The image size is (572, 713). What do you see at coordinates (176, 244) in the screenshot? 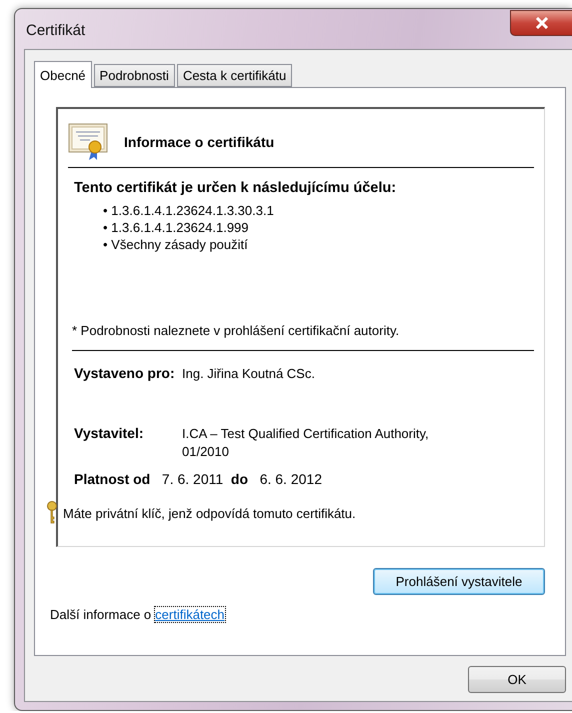
I see `purpose-item: • Všechny zásady použití` at bounding box center [176, 244].